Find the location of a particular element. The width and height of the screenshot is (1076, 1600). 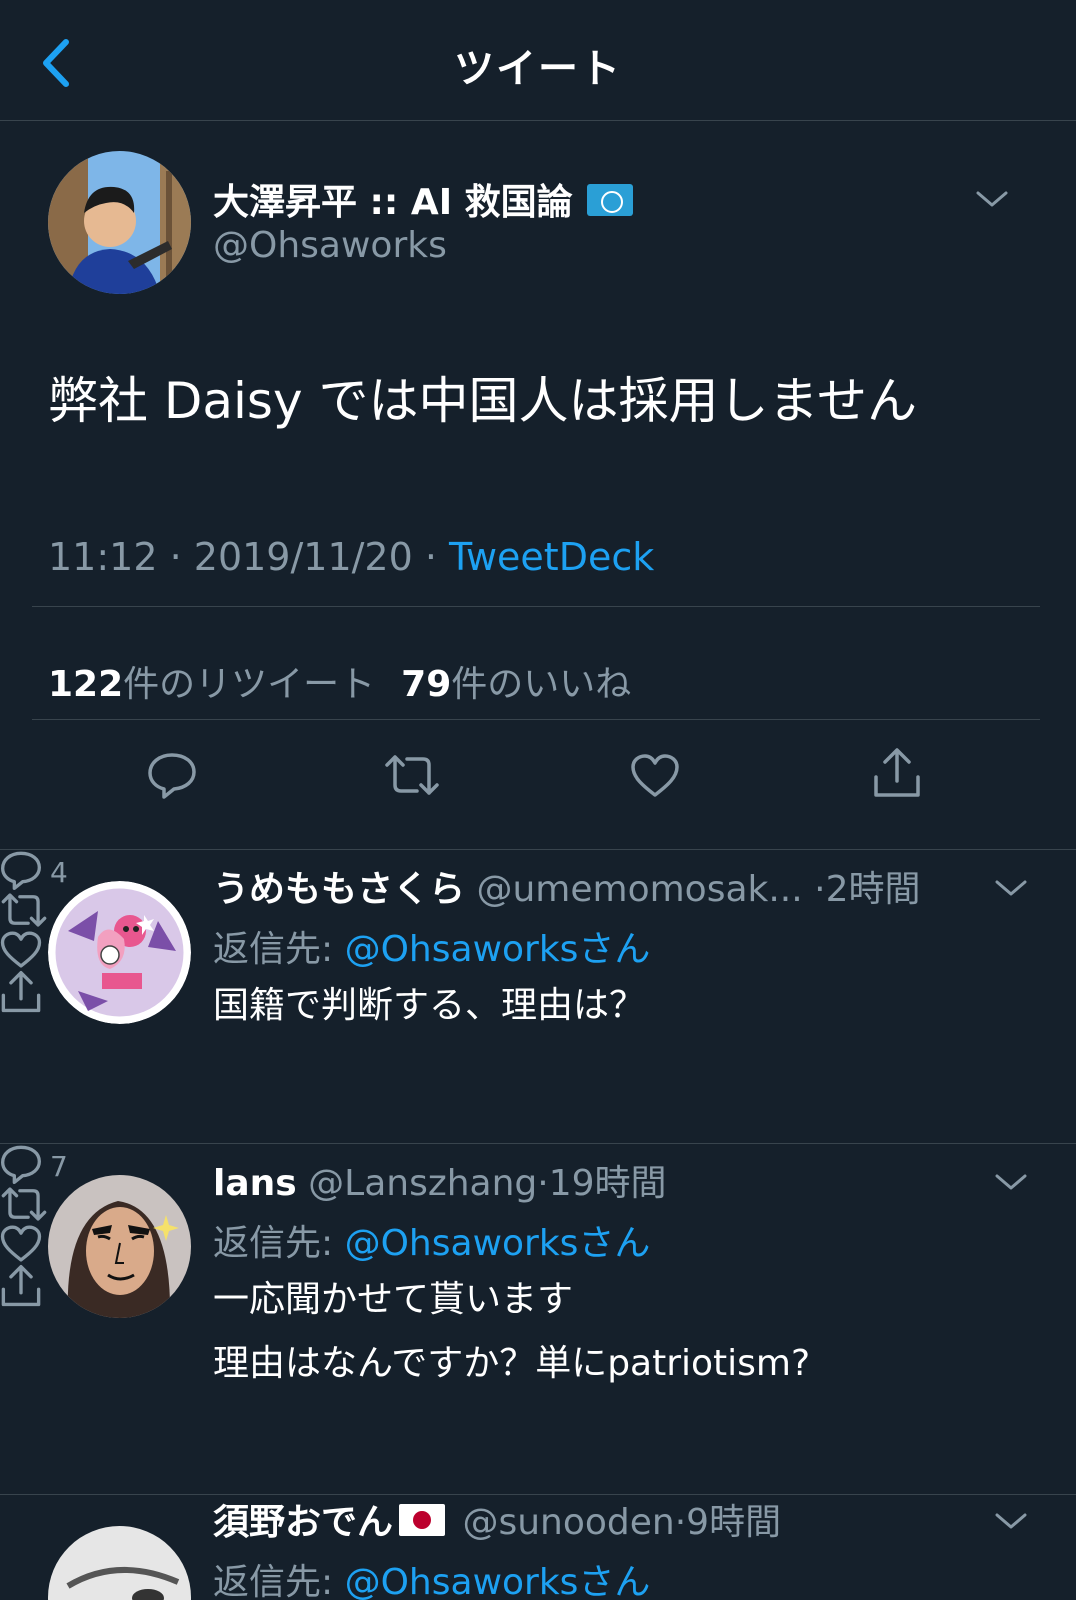

reply-header: 須野おでん @sunooden·9時間 is located at coordinates (497, 1520).